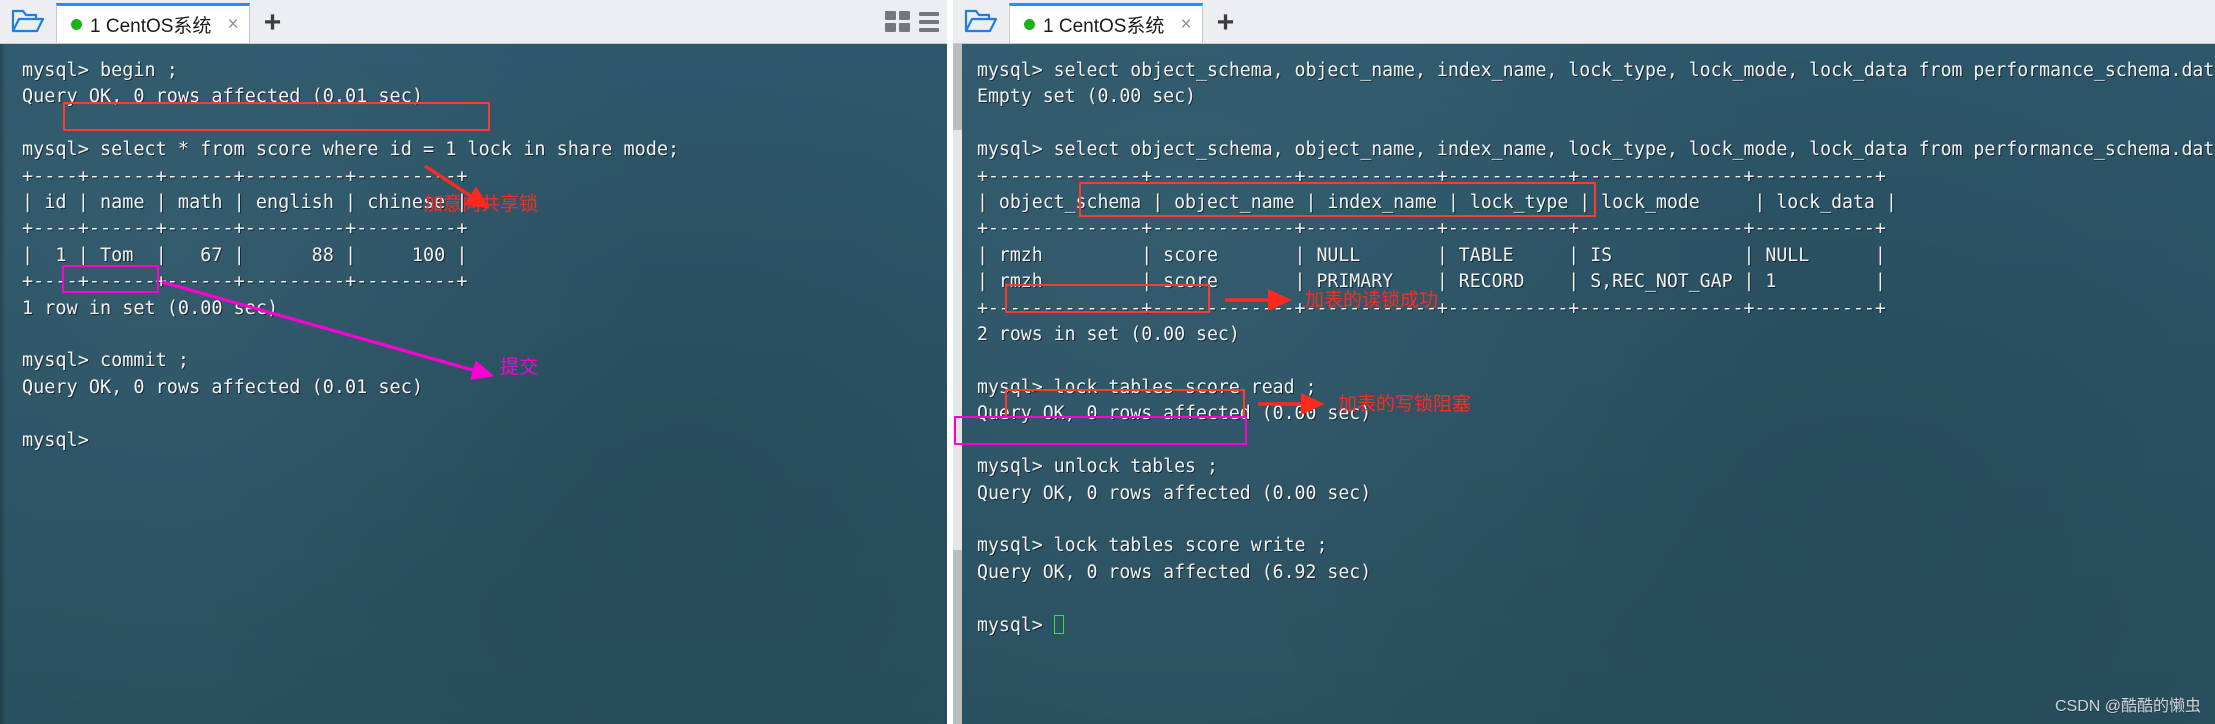  Describe the element at coordinates (28, 21) in the screenshot. I see `folder-open-icon` at that location.